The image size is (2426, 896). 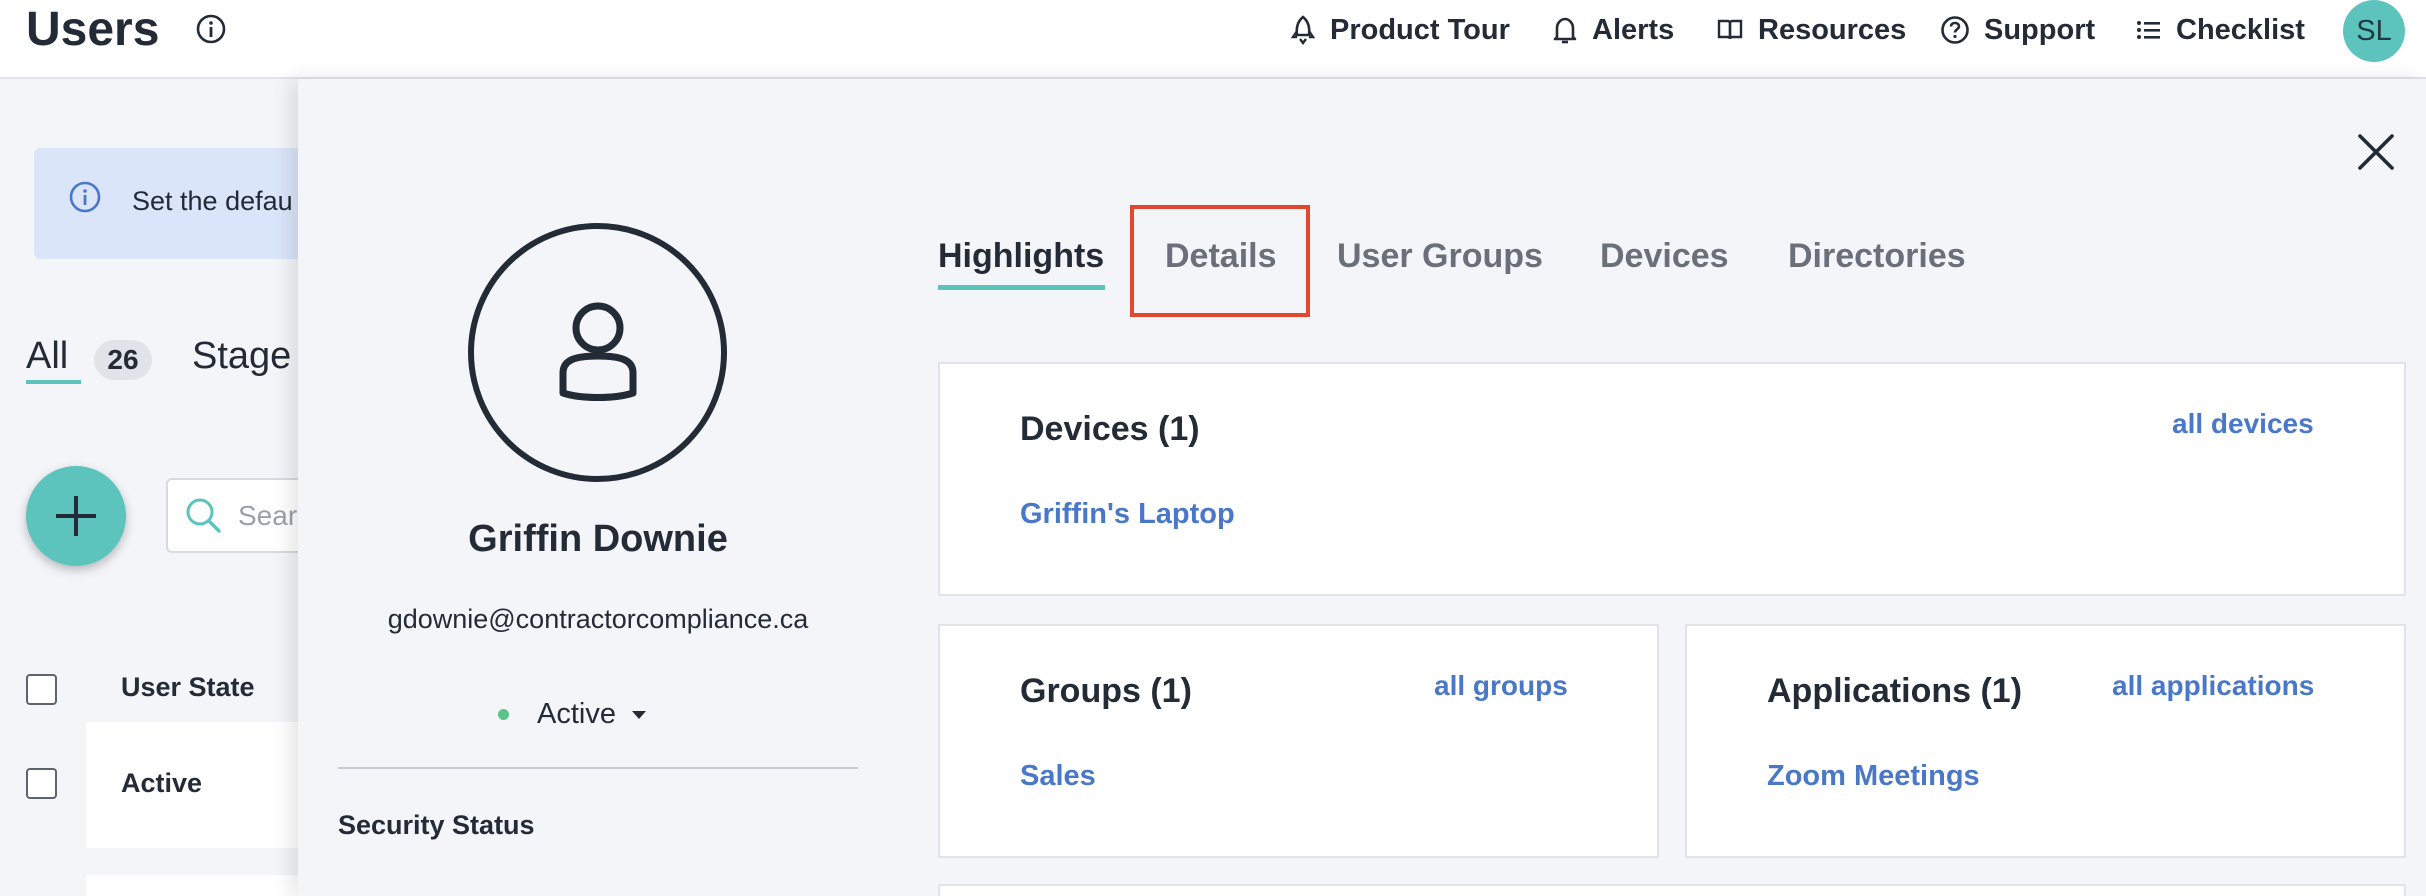 What do you see at coordinates (1303, 30) in the screenshot?
I see `rocket-icon` at bounding box center [1303, 30].